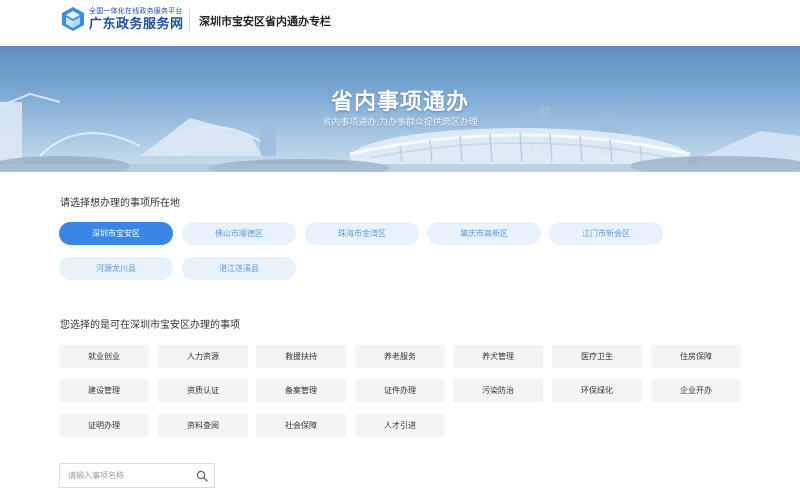 The height and width of the screenshot is (502, 800). I want to click on location-option-gaoxin: 肇庆市高新区, so click(484, 233).